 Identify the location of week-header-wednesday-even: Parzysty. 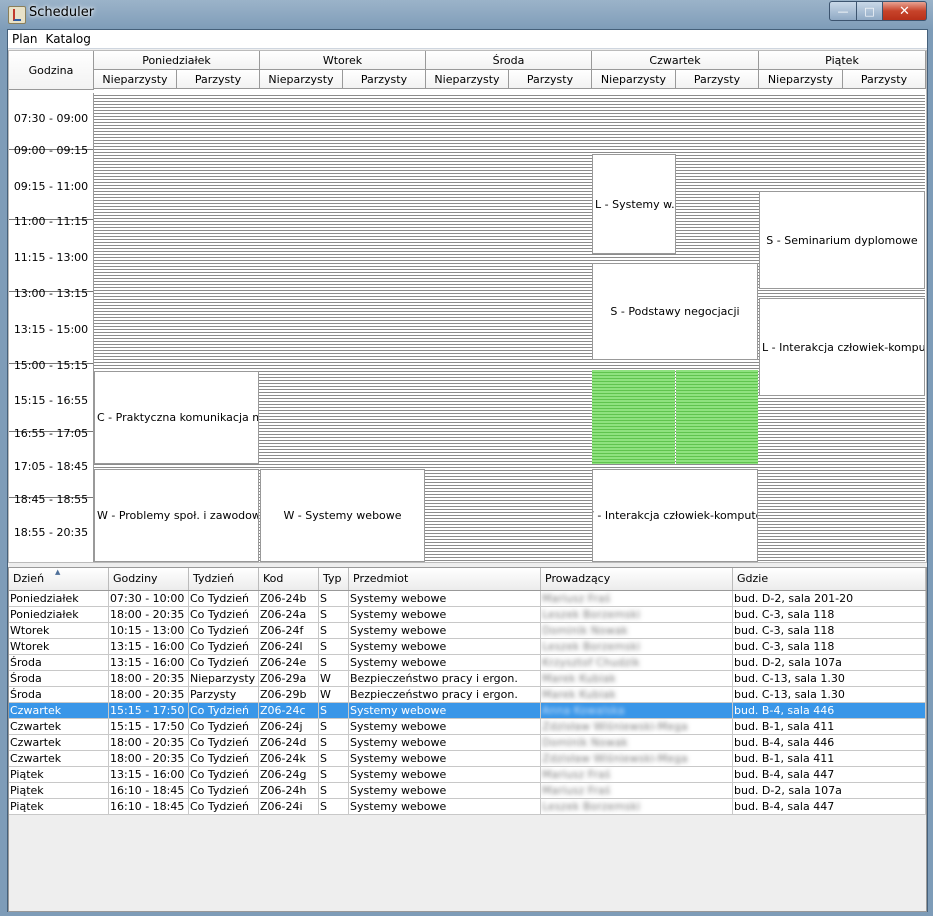
(550, 79).